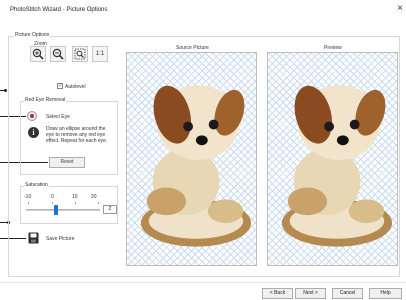 This screenshot has height=300, width=406. What do you see at coordinates (28, 197) in the screenshot?
I see `saturation-scale-label: -10` at bounding box center [28, 197].